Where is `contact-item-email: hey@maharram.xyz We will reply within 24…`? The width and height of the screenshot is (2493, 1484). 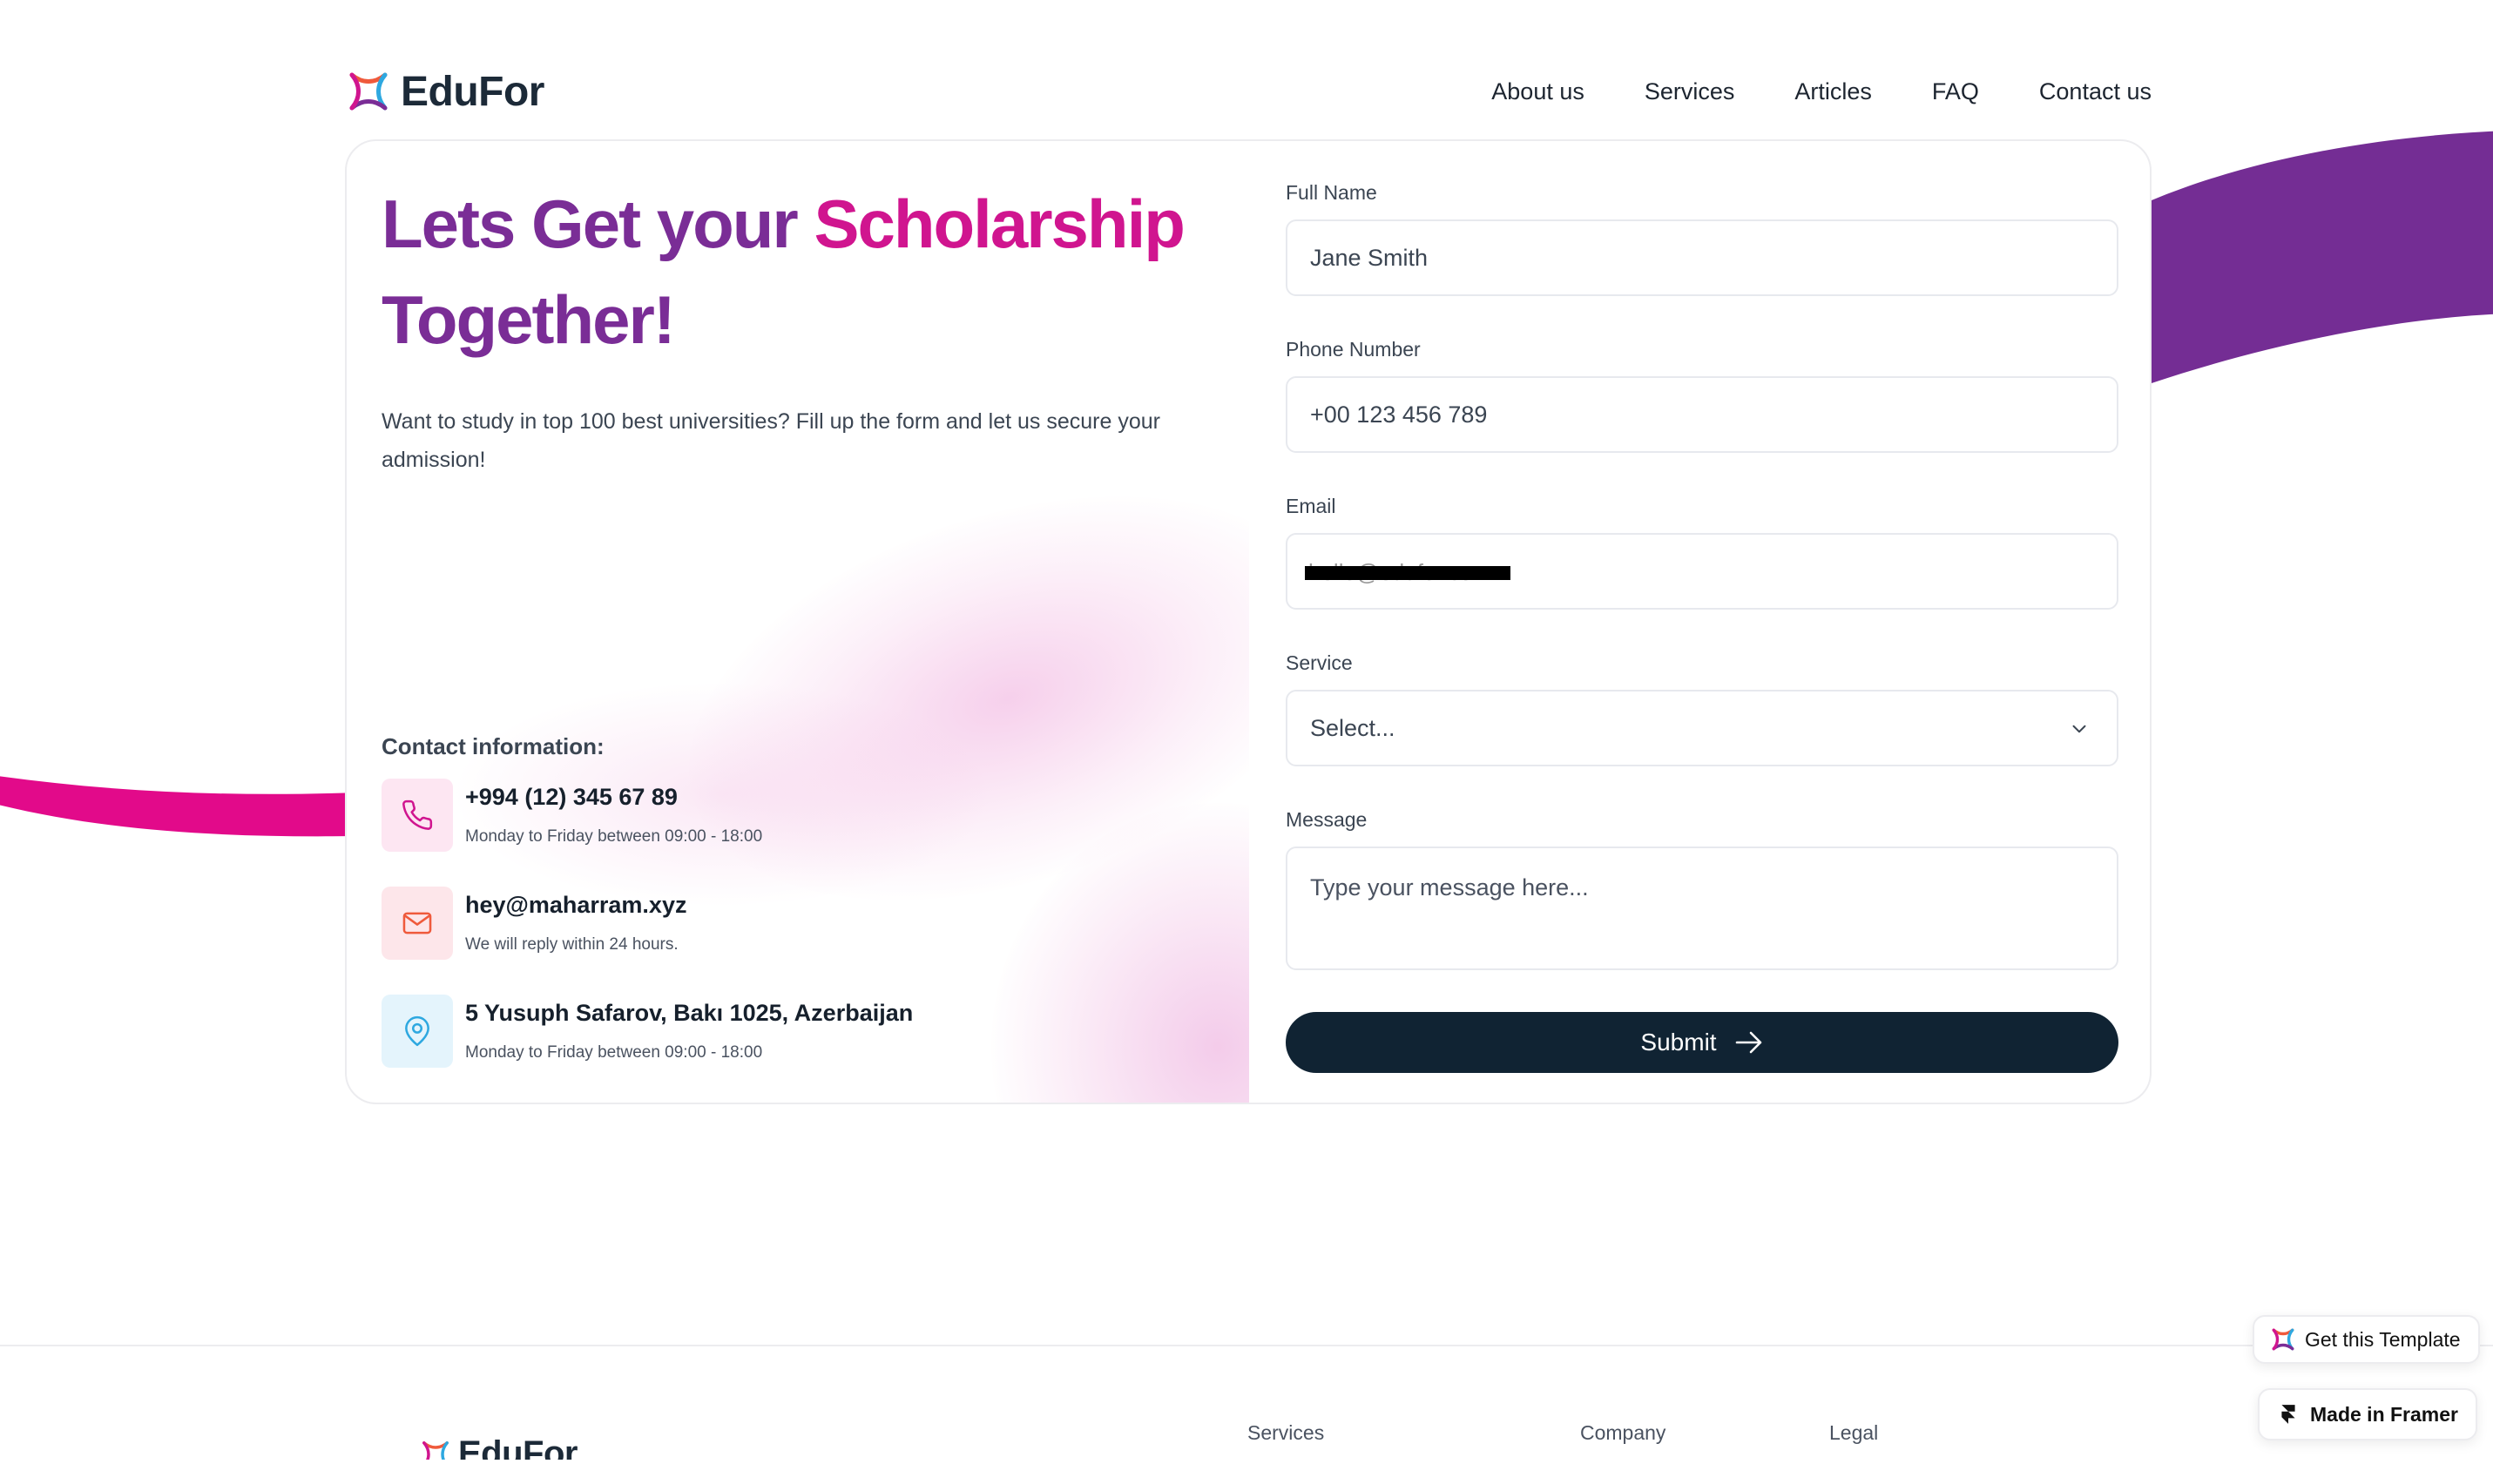 contact-item-email: hey@maharram.xyz We will reply within 24… is located at coordinates (774, 924).